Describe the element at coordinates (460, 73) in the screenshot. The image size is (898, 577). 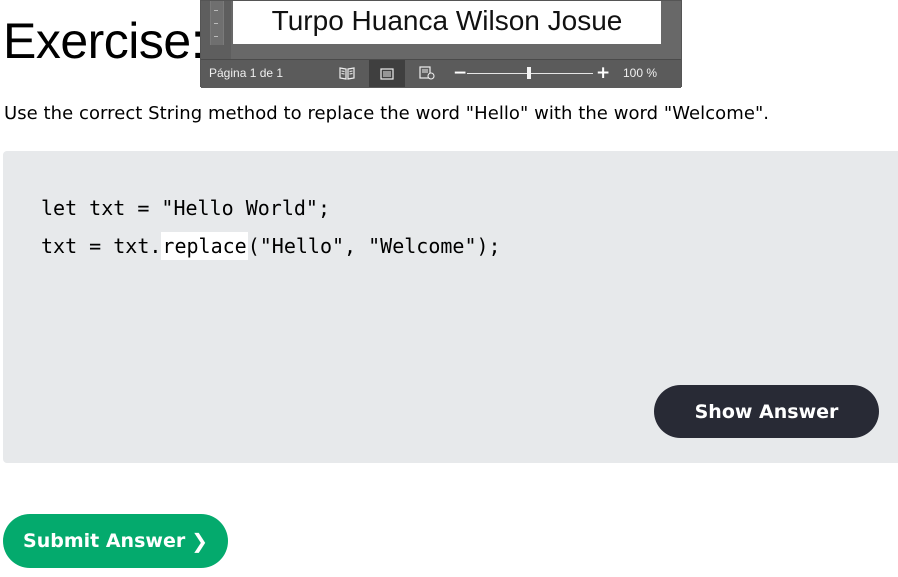
I see `zoom-out-icon: −` at that location.